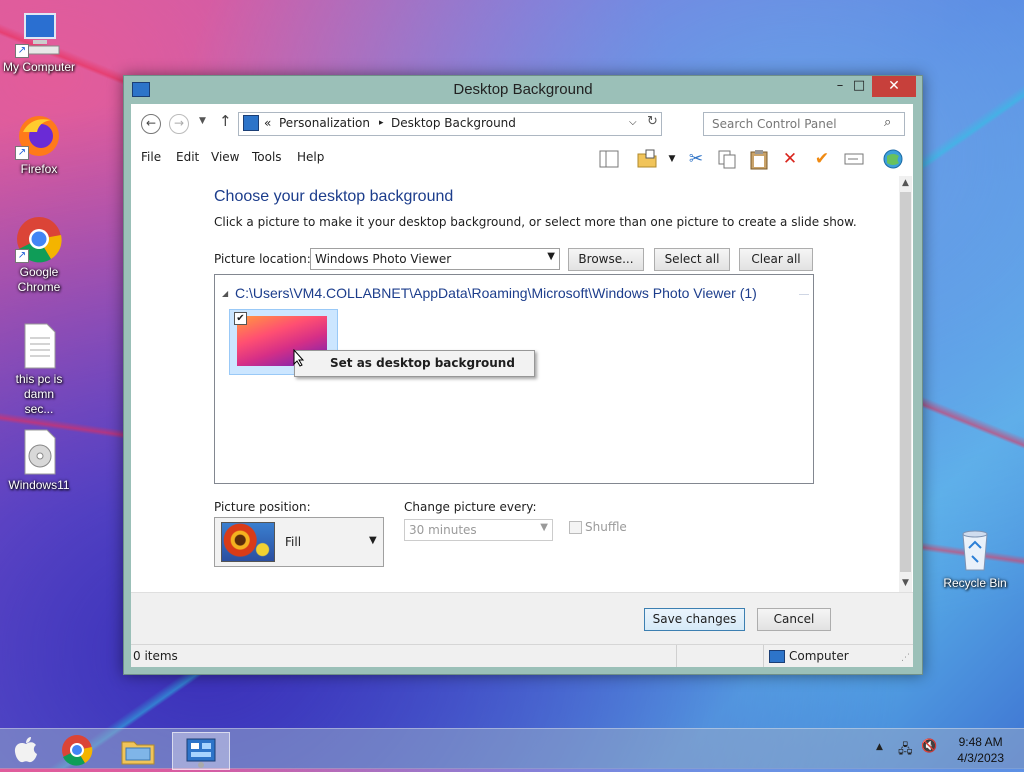  What do you see at coordinates (248, 542) in the screenshot?
I see `position-preview-image` at bounding box center [248, 542].